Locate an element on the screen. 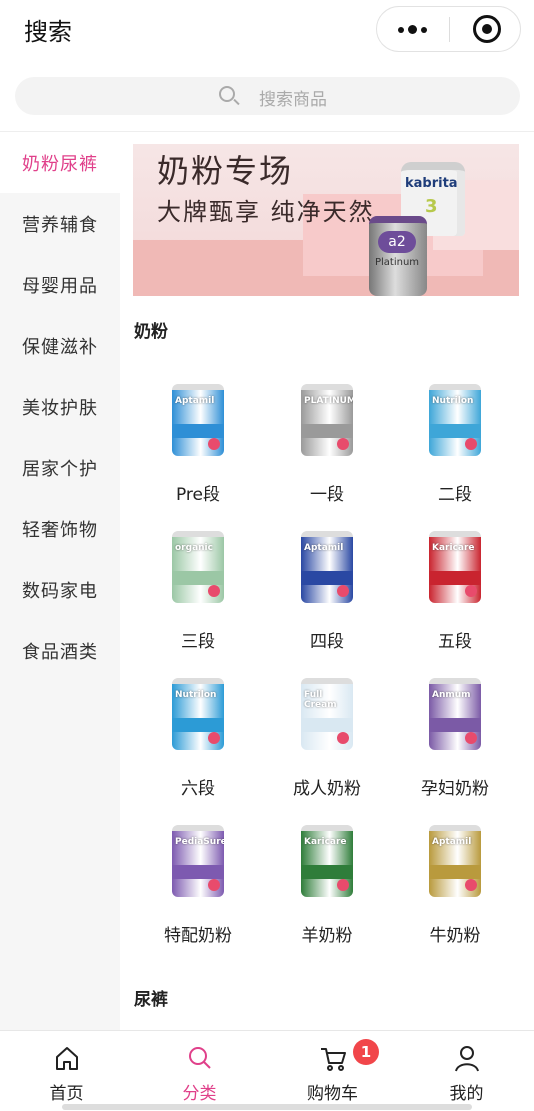 This screenshot has height=1111, width=534. product-item: Anmum 孕妇奶粉 is located at coordinates (455, 739).